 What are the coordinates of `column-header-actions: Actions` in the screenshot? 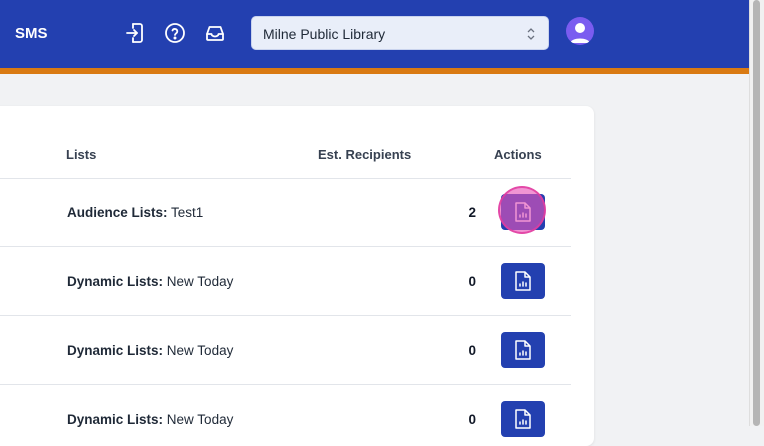 It's located at (518, 154).